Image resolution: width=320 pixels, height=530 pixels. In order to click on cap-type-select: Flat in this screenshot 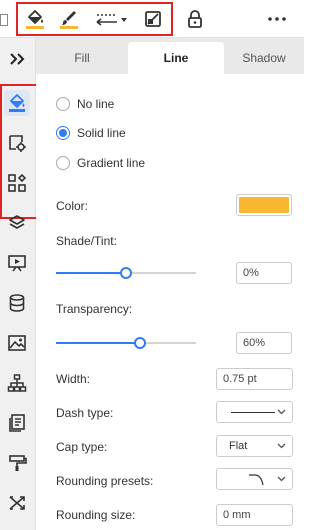, I will do `click(254, 446)`.